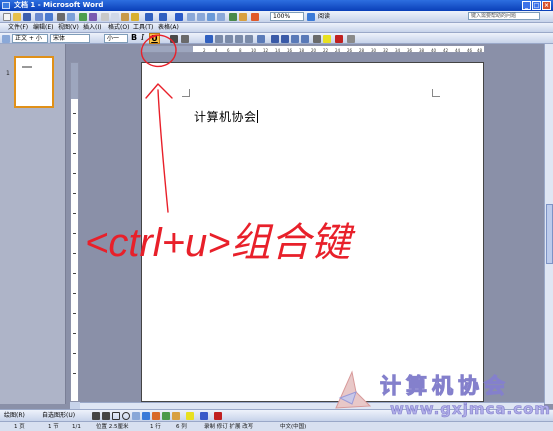 Image resolution: width=553 pixels, height=431 pixels. Describe the element at coordinates (285, 39) in the screenshot. I see `bullets-icon` at that location.